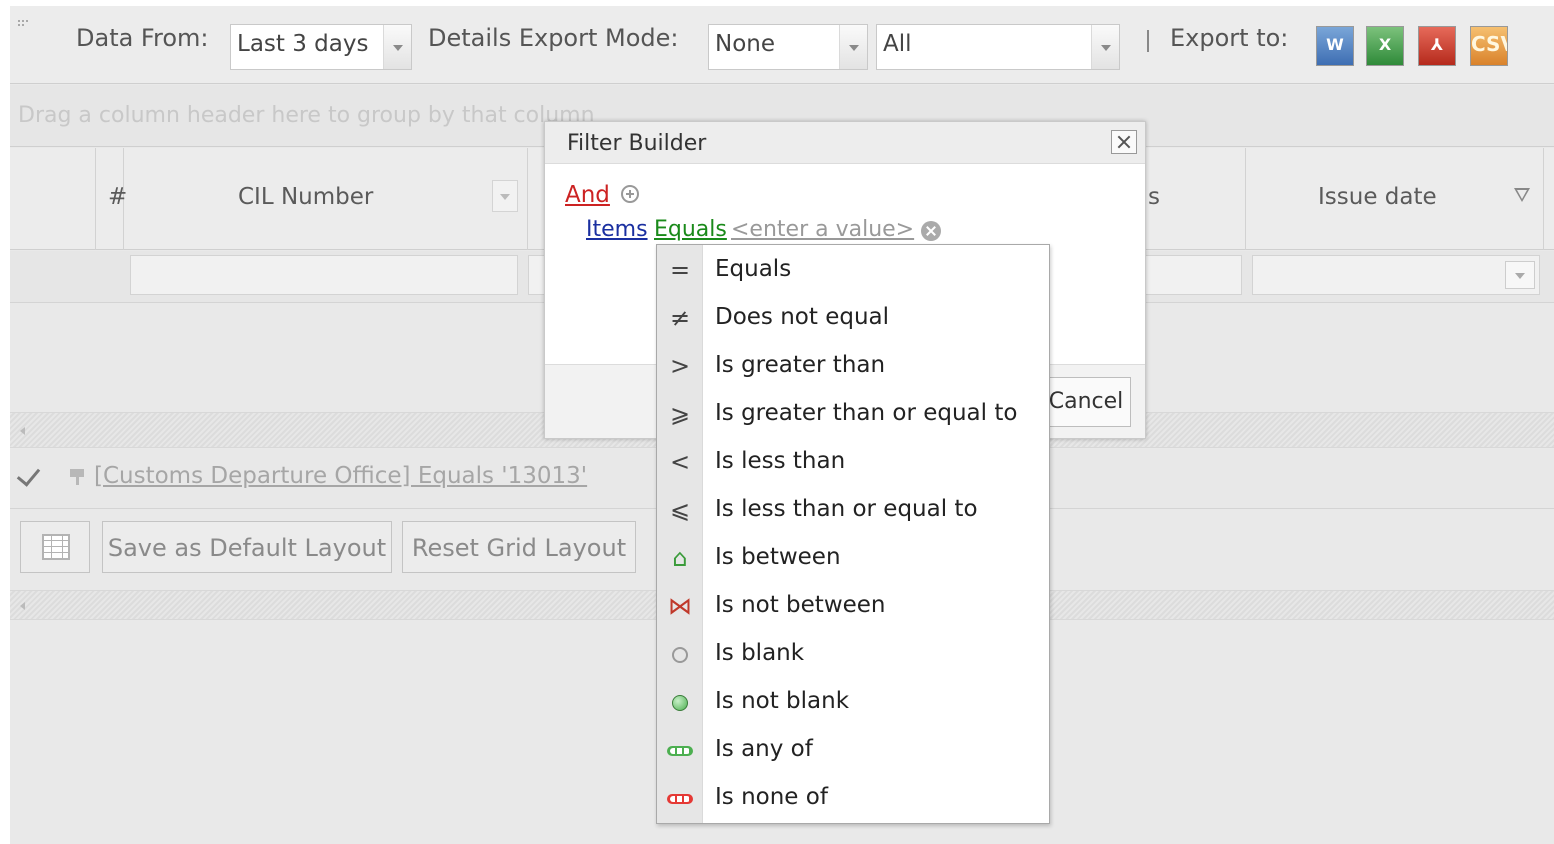 The width and height of the screenshot is (1554, 844). I want to click on cancel-label: Cancel, so click(1086, 401).